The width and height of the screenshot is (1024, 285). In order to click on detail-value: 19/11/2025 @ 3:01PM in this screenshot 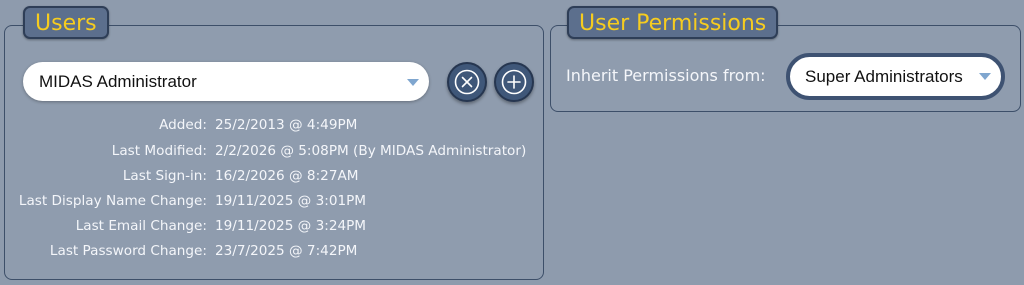, I will do `click(291, 201)`.